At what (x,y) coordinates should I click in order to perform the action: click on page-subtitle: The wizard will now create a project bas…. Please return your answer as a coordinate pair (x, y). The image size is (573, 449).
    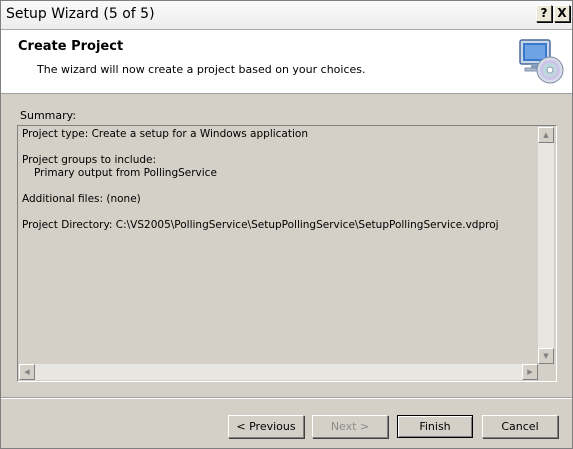
    Looking at the image, I should click on (201, 69).